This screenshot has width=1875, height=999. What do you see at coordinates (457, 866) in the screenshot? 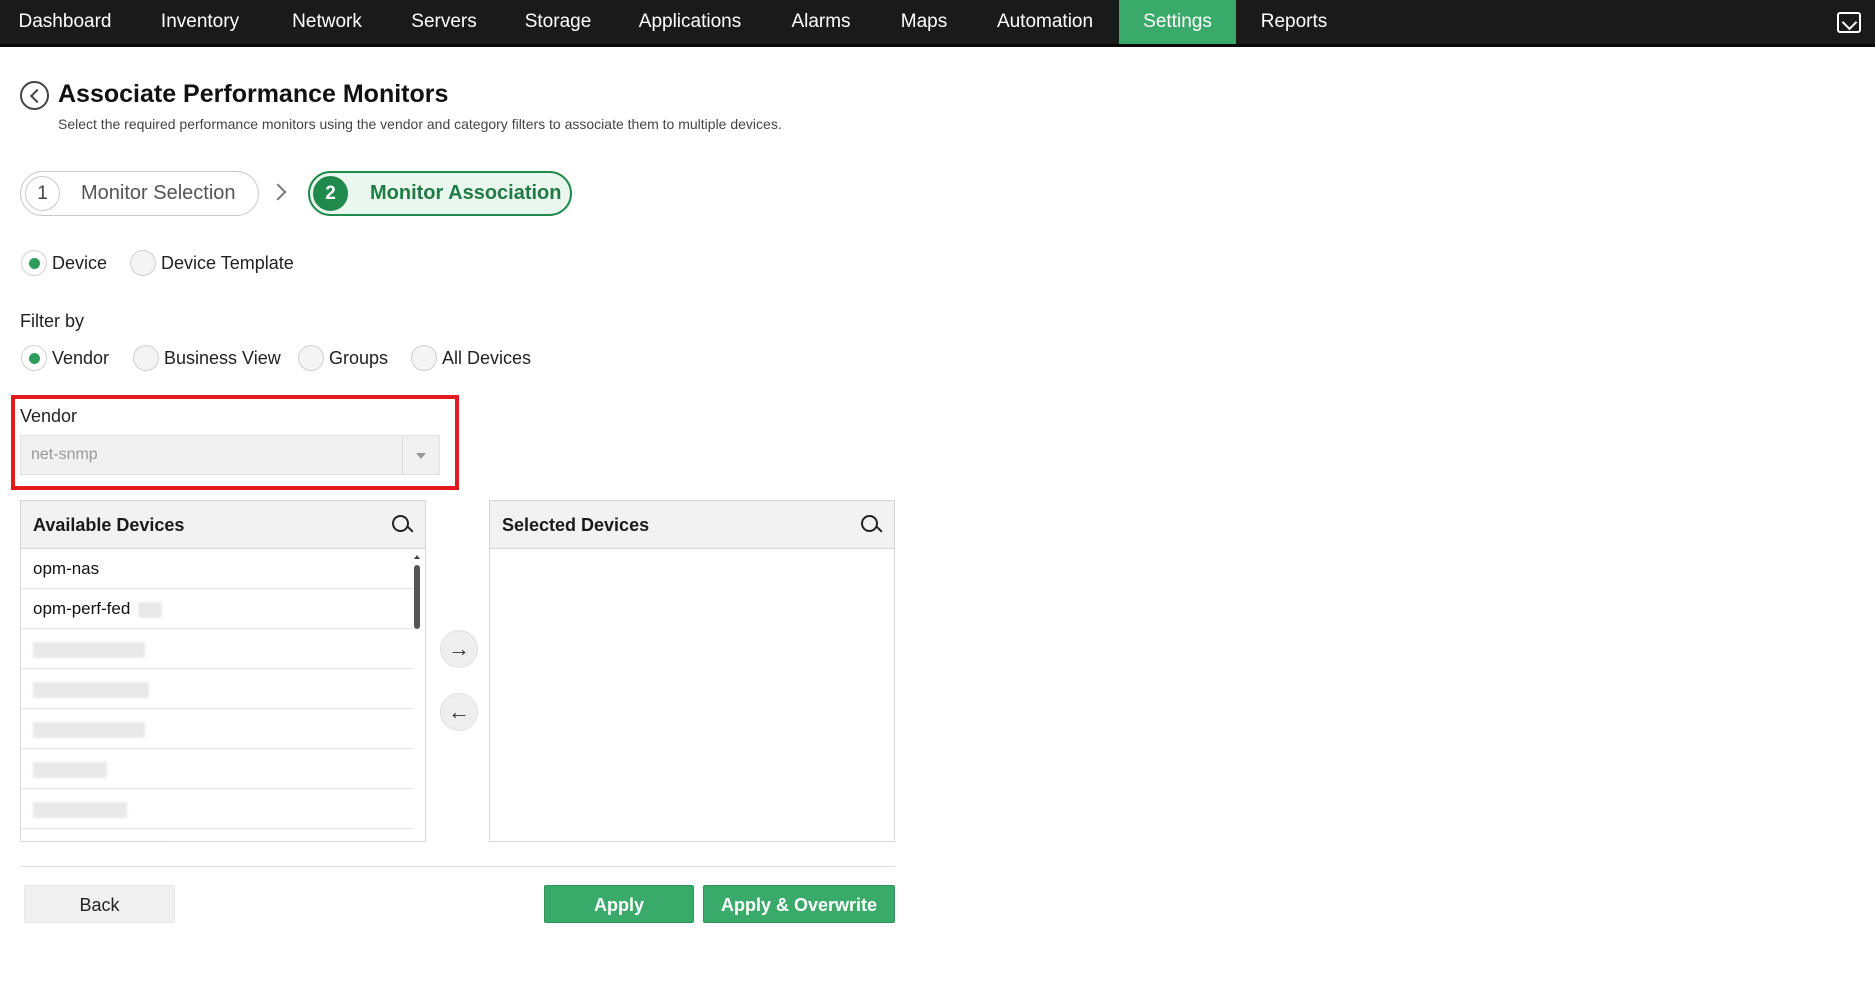
I see `footer-divider` at bounding box center [457, 866].